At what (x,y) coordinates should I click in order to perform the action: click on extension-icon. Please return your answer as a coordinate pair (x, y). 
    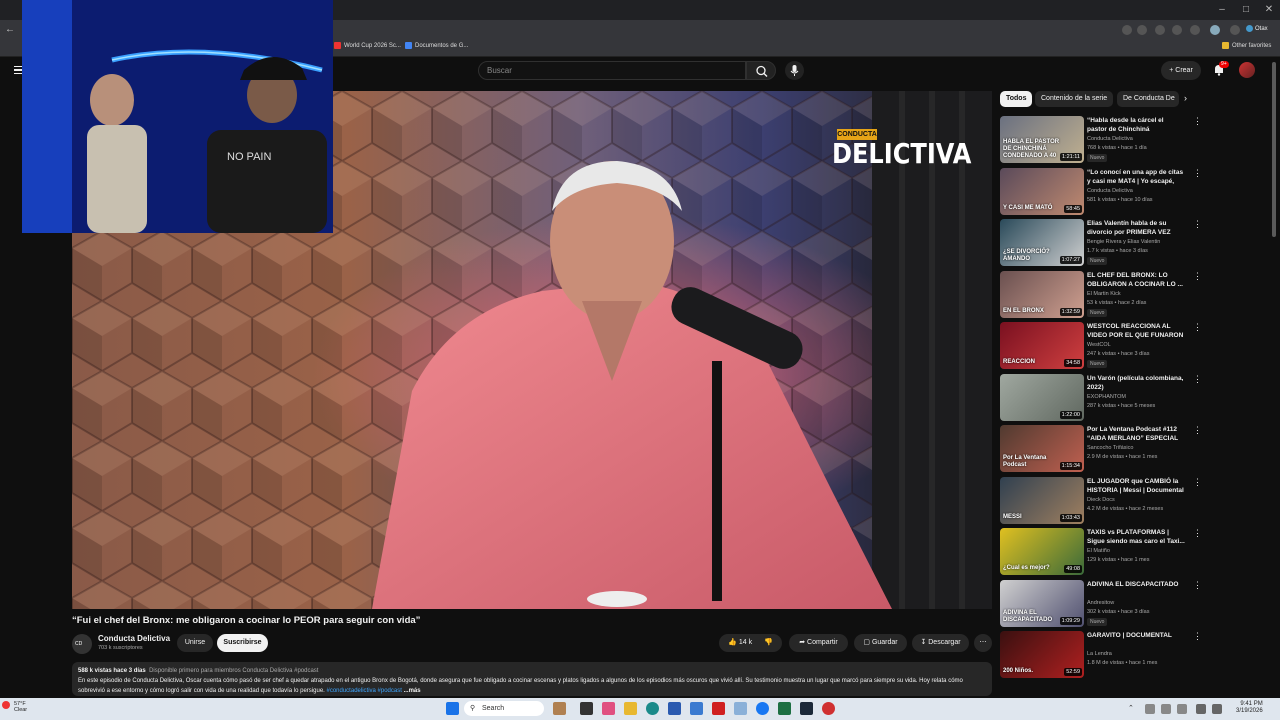
    Looking at the image, I should click on (1127, 30).